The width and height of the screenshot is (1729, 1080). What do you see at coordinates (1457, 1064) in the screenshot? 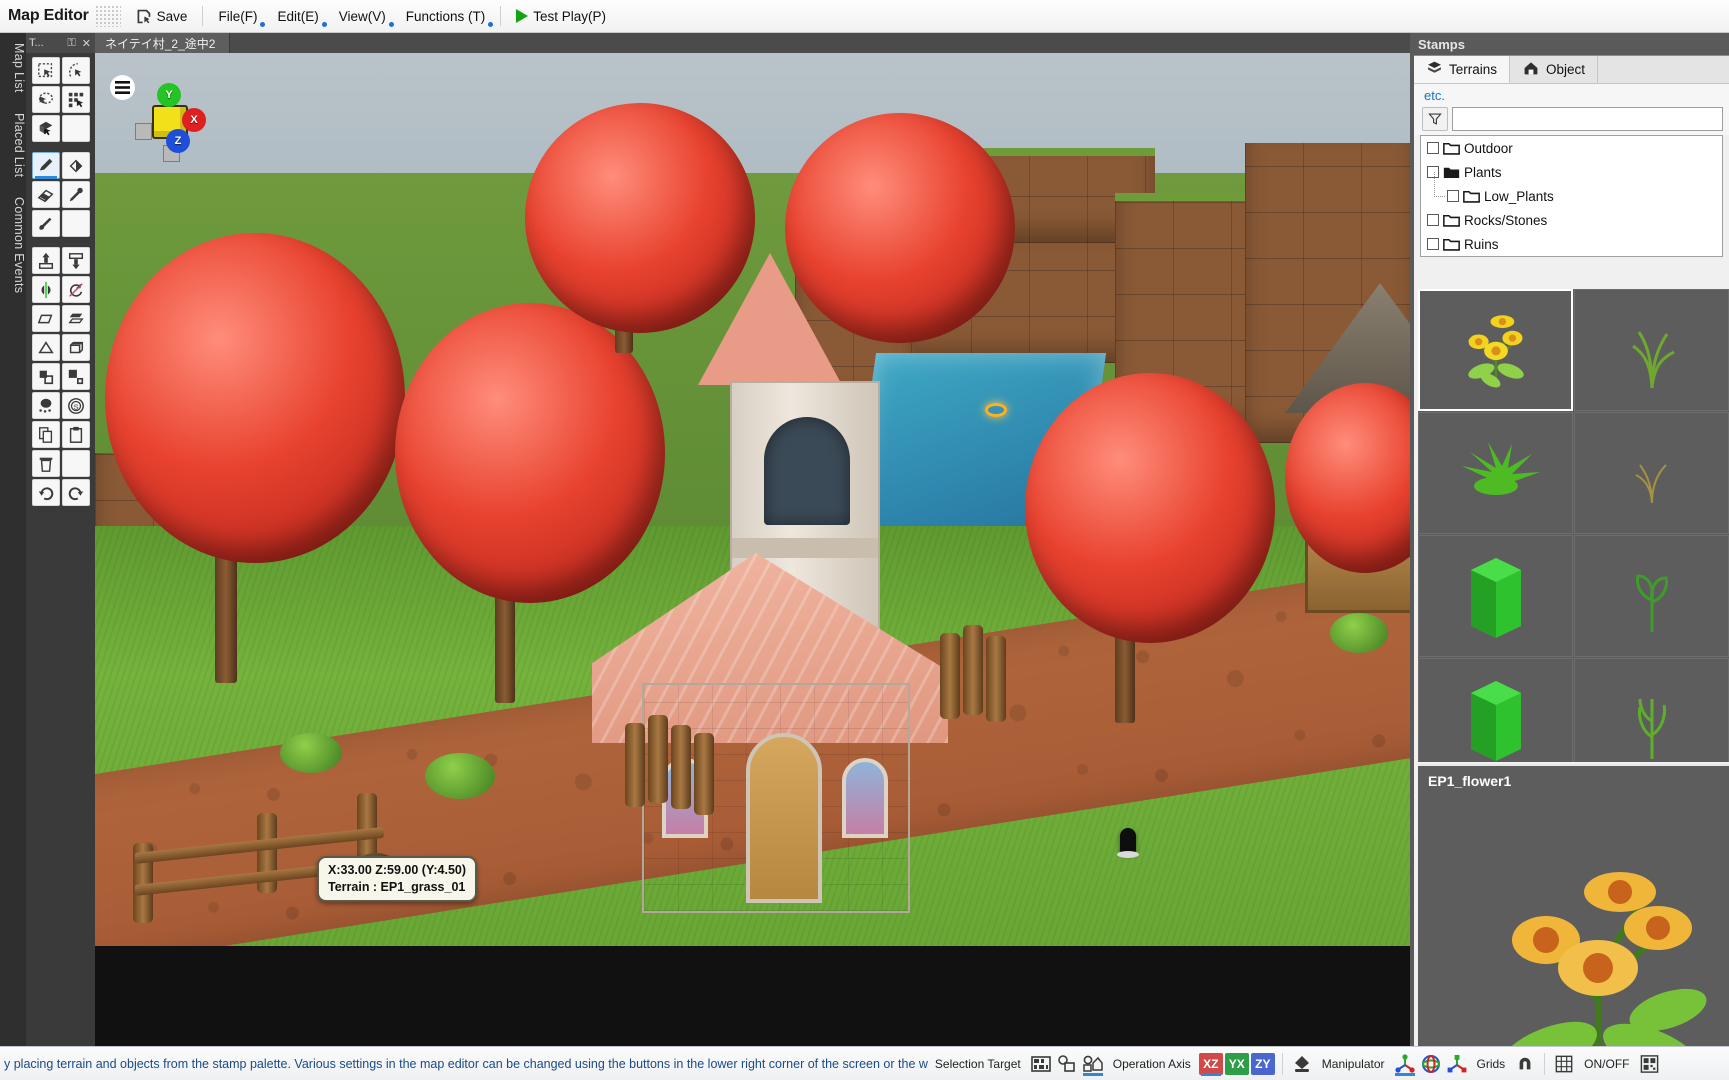
I see `manipulator-scale-button` at bounding box center [1457, 1064].